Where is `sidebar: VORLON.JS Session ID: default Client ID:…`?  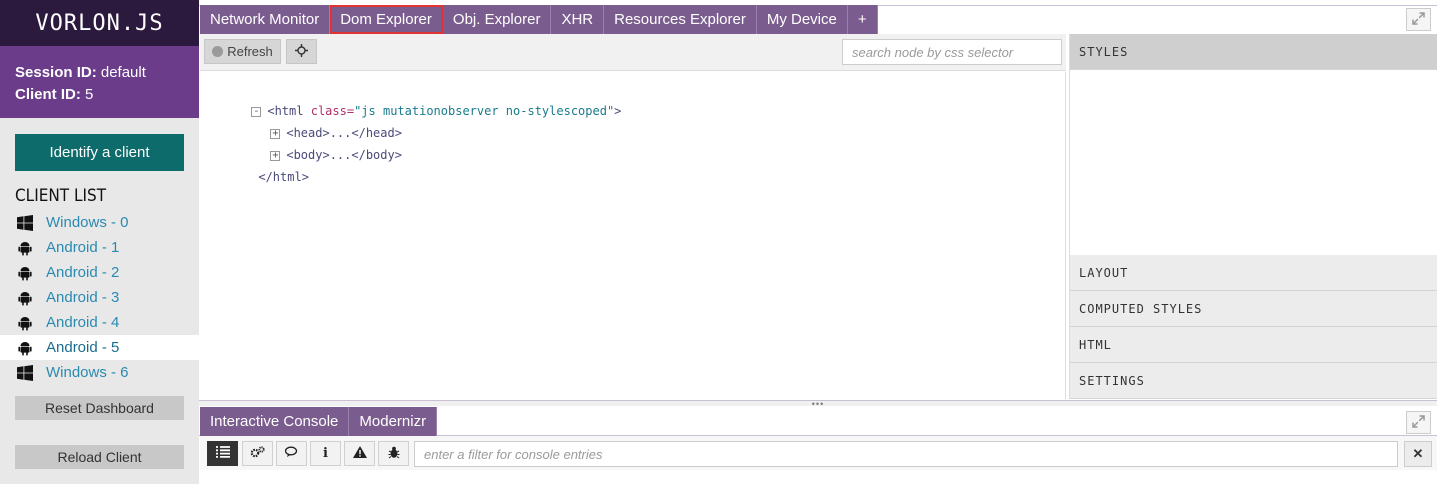
sidebar: VORLON.JS Session ID: default Client ID:… is located at coordinates (99, 242).